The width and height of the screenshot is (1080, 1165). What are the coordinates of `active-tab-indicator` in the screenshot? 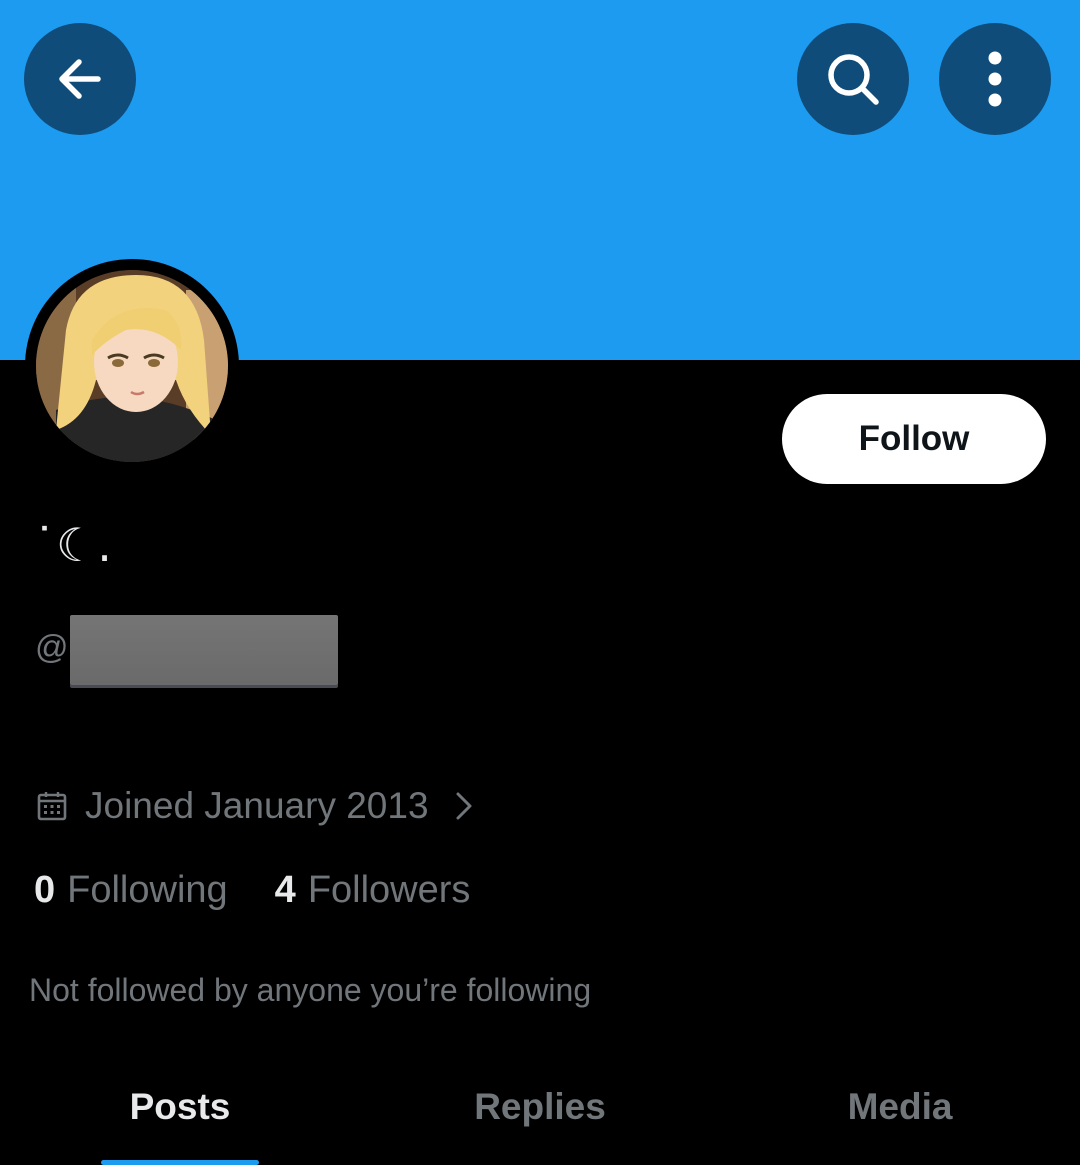 It's located at (180, 1162).